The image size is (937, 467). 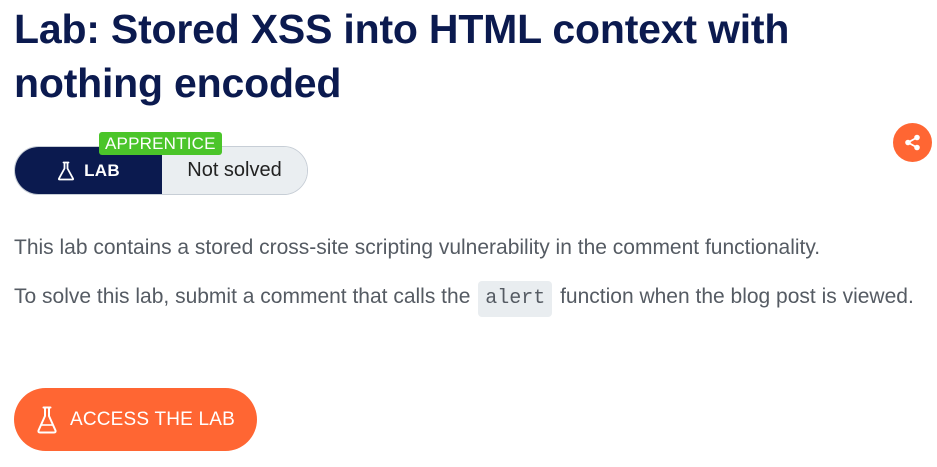 I want to click on lab-status-badge: LAB Not solved APPRENTICE, so click(x=161, y=163).